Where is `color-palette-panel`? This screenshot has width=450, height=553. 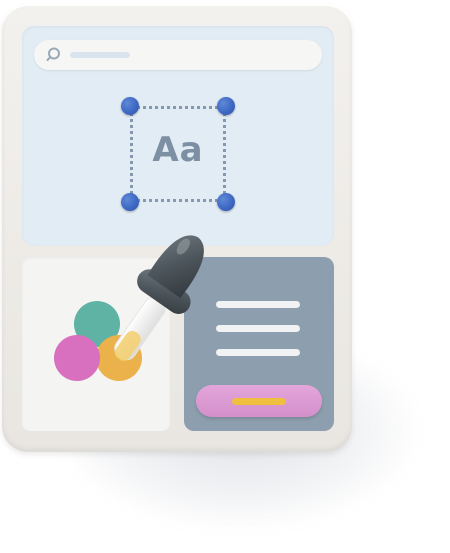 color-palette-panel is located at coordinates (96, 344).